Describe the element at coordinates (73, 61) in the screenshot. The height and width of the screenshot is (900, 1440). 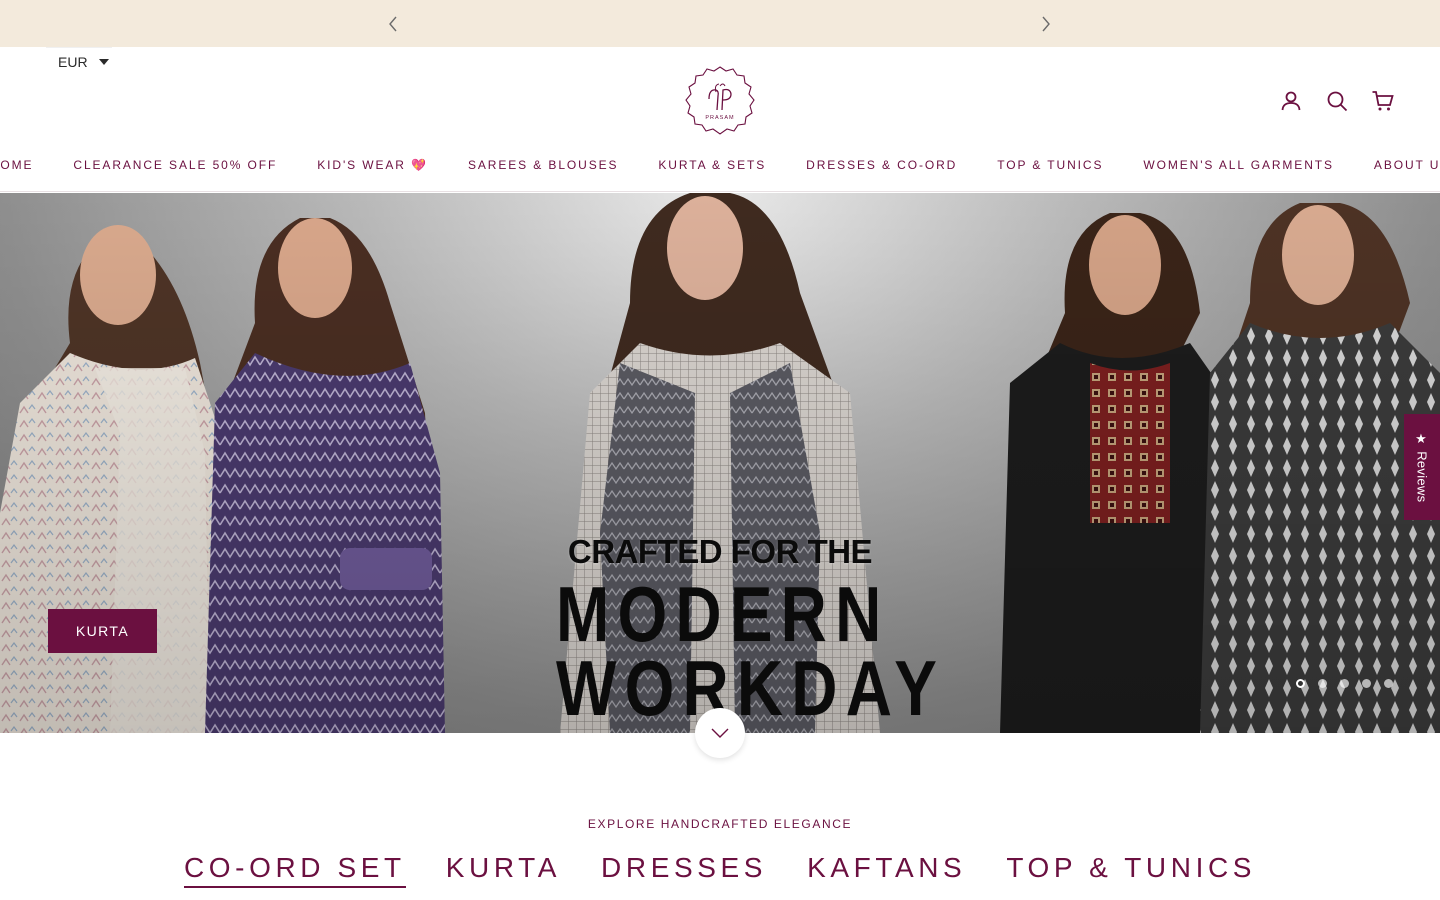
I see `currency-label: EUR` at that location.